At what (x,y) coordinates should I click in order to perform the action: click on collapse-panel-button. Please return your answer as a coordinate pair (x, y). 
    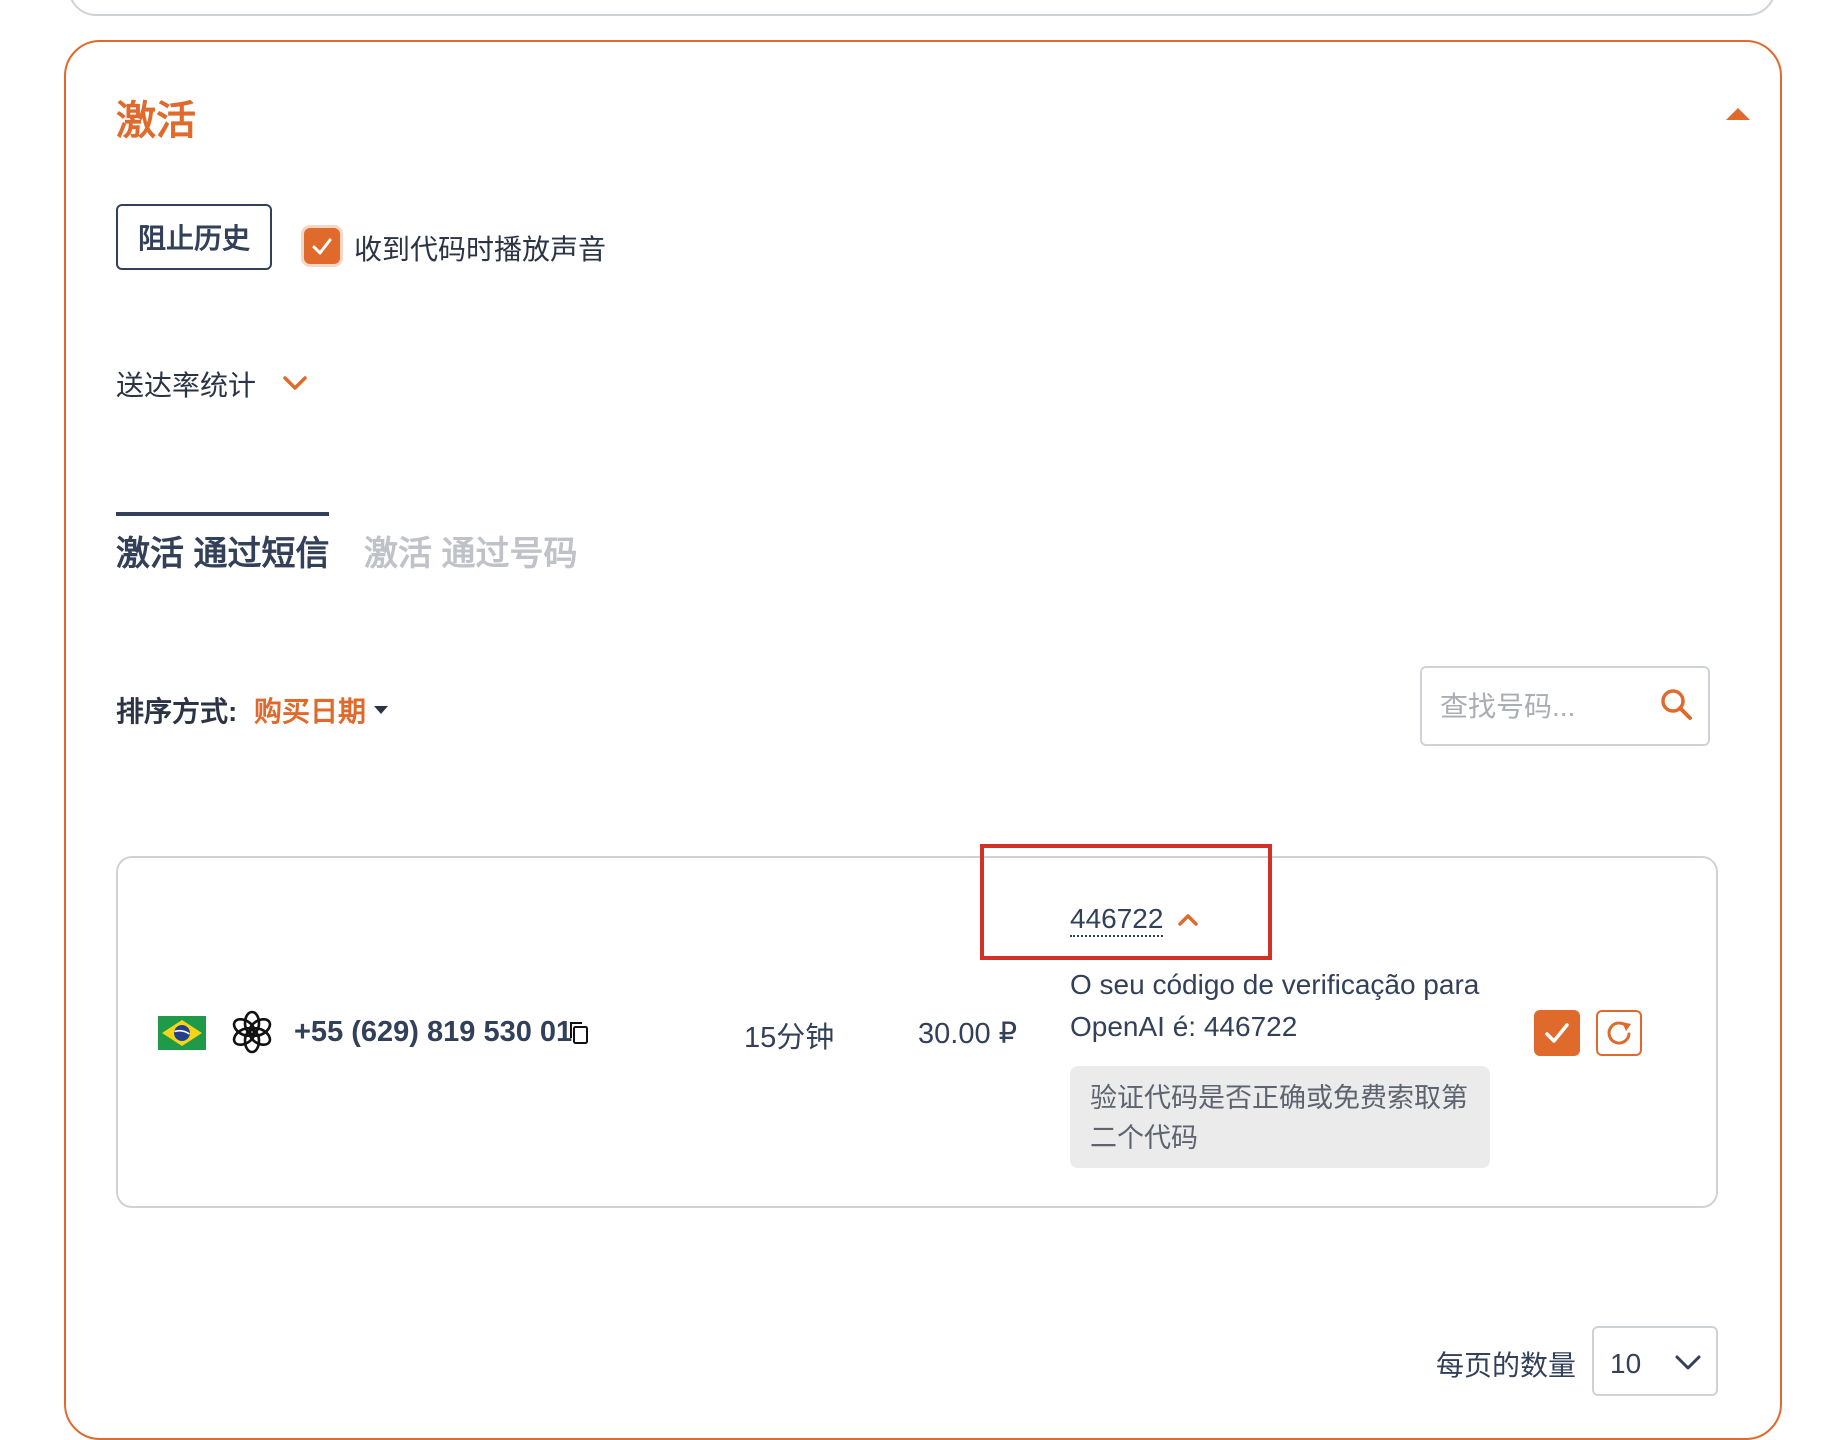
    Looking at the image, I should click on (1738, 115).